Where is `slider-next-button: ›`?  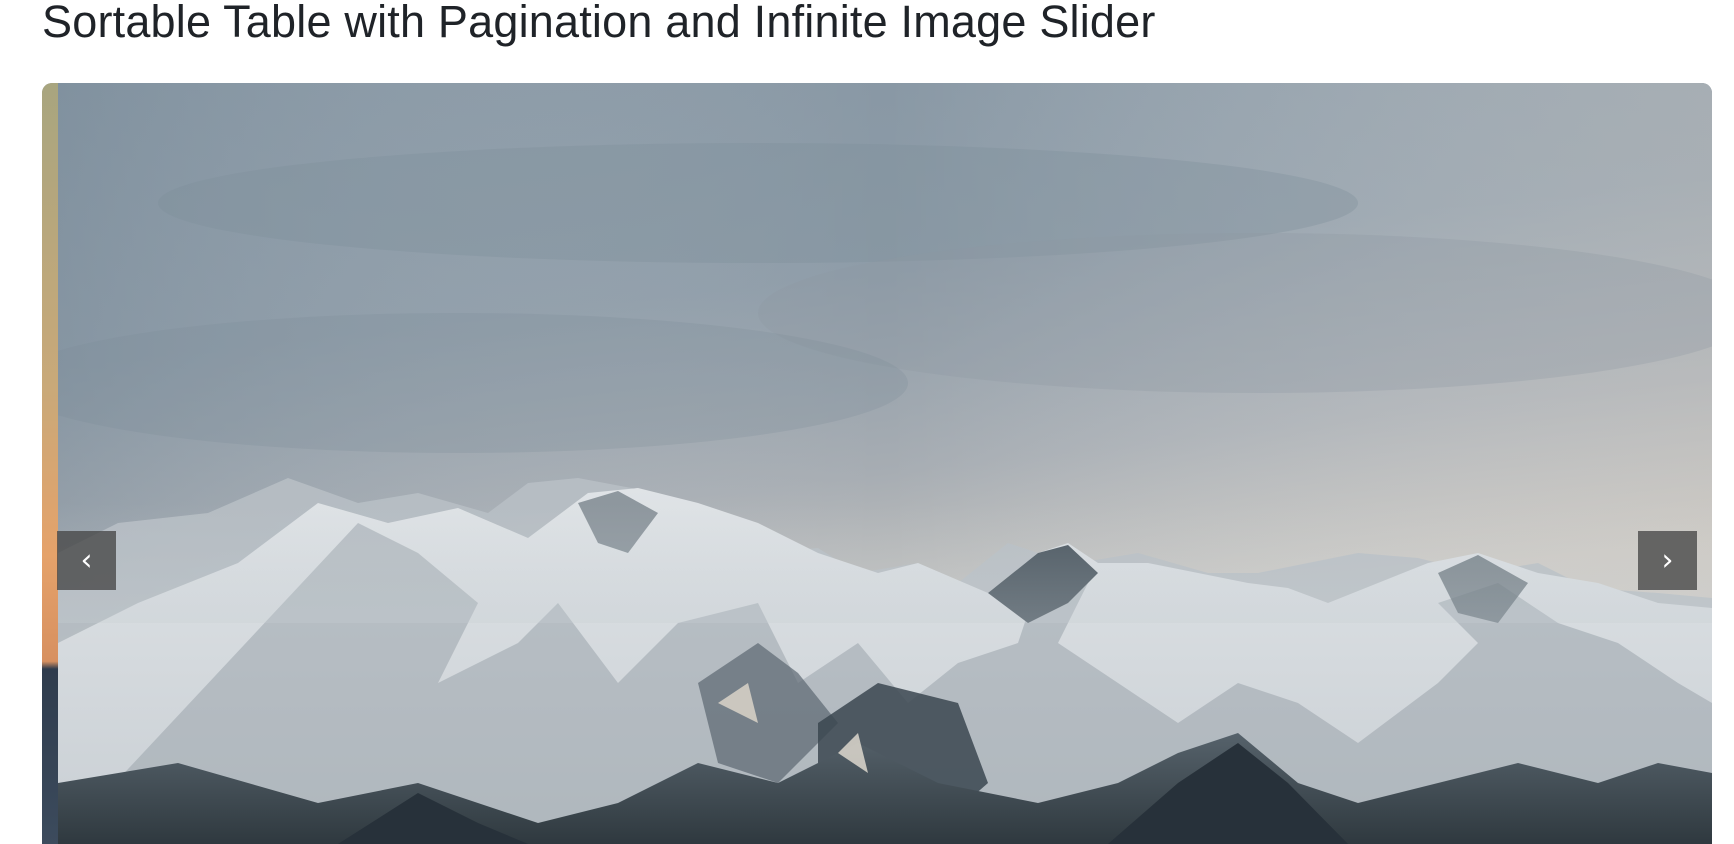 slider-next-button: › is located at coordinates (1667, 560).